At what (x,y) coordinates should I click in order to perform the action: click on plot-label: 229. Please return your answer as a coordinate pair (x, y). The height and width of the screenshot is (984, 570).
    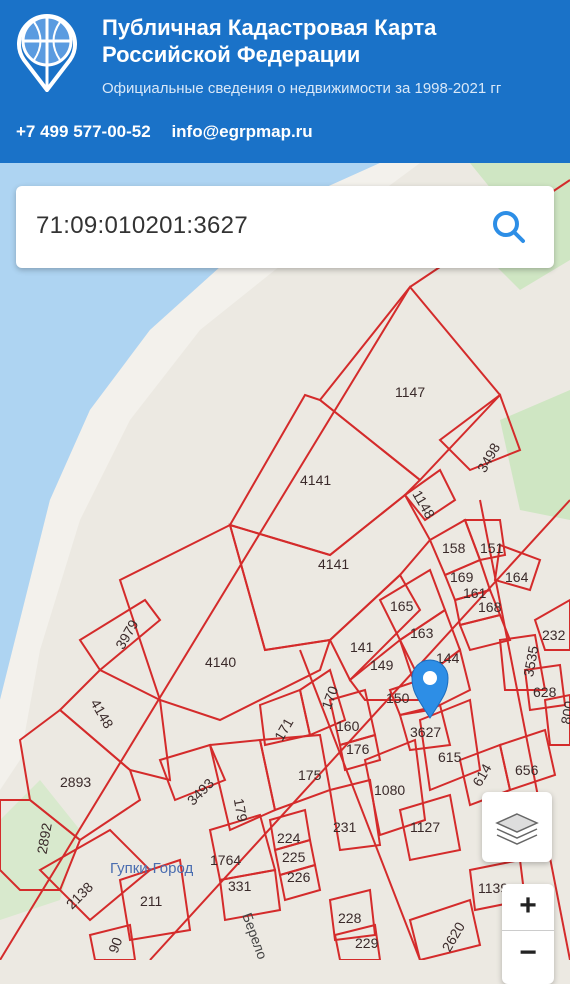
    Looking at the image, I should click on (367, 943).